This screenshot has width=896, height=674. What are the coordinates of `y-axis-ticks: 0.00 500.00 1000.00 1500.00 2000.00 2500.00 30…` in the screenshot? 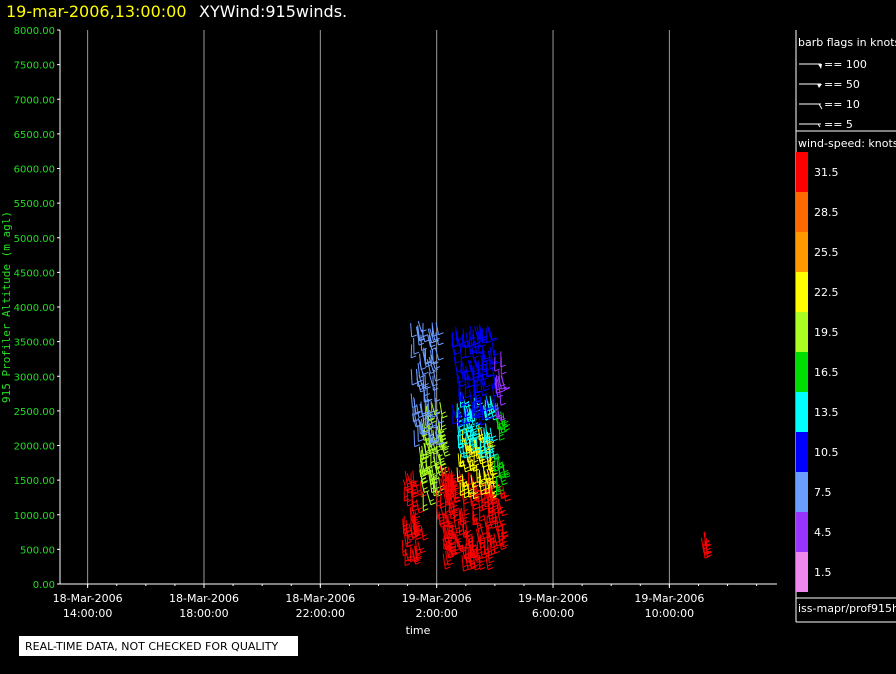 It's located at (37, 308).